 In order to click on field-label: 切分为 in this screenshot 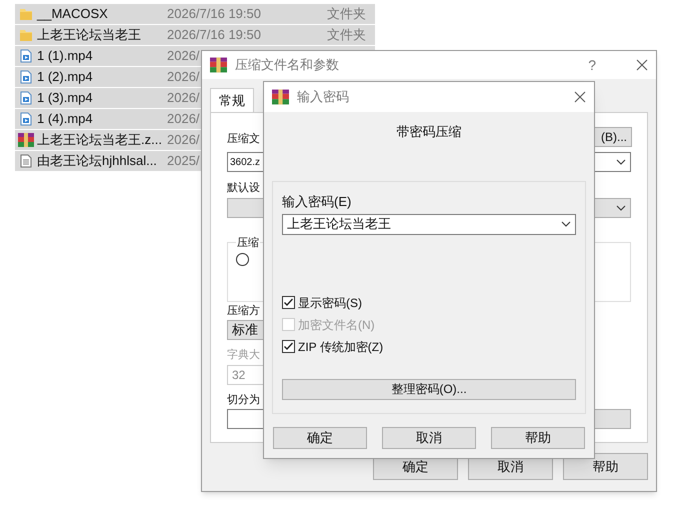, I will do `click(243, 400)`.